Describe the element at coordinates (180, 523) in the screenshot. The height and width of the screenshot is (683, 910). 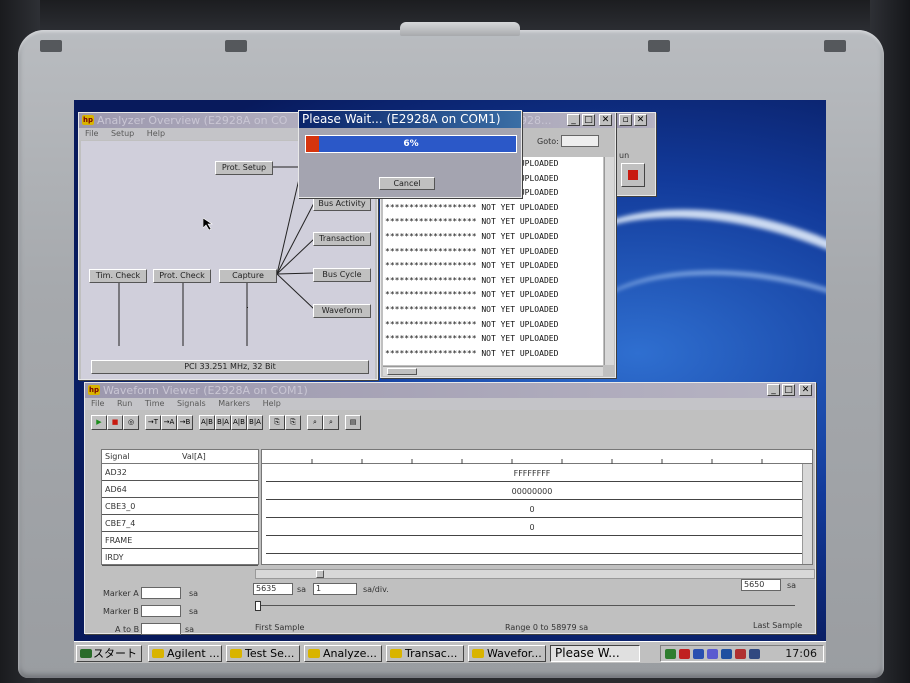
I see `signal-row: CBE7_4` at that location.